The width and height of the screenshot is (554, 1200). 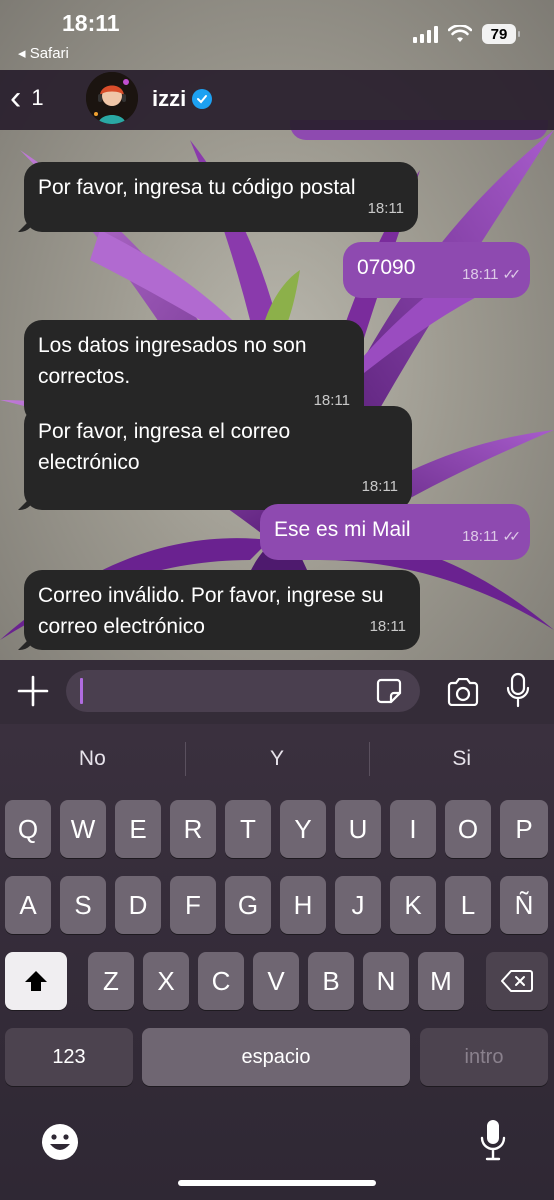 What do you see at coordinates (193, 829) in the screenshot?
I see `key-r: R` at bounding box center [193, 829].